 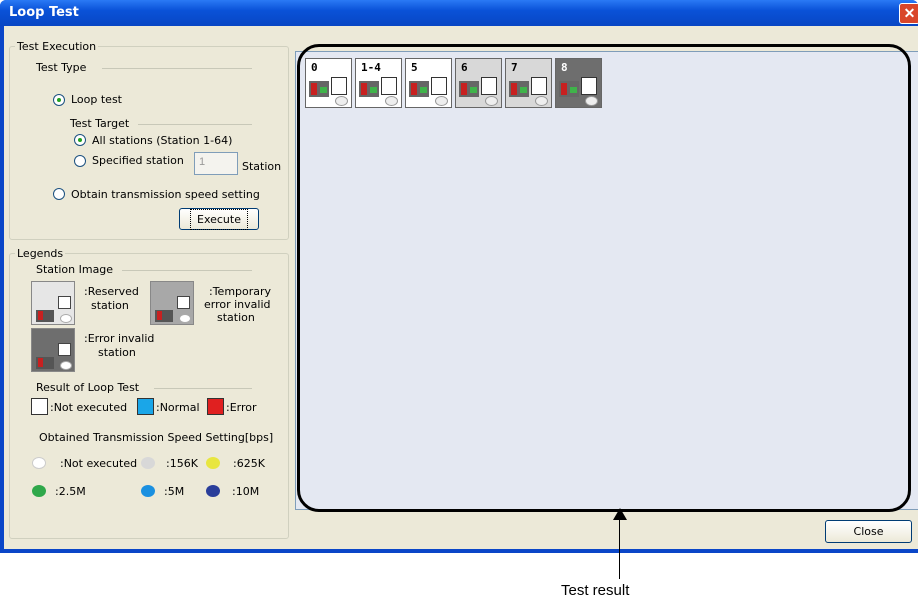 I want to click on execute-button: Execute, so click(x=219, y=219).